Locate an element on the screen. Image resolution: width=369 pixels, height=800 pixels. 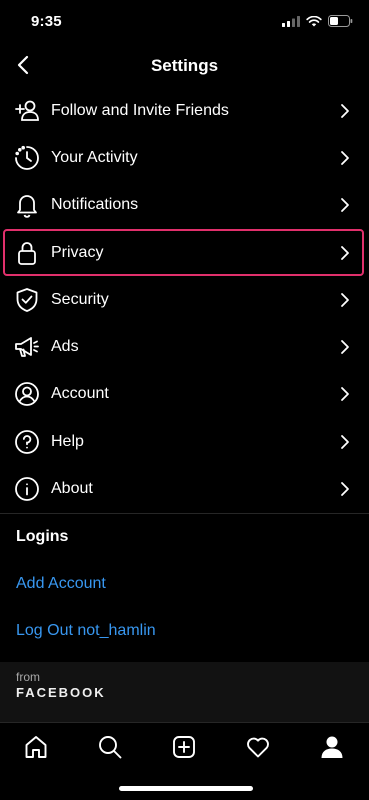
tab-search is located at coordinates (110, 747).